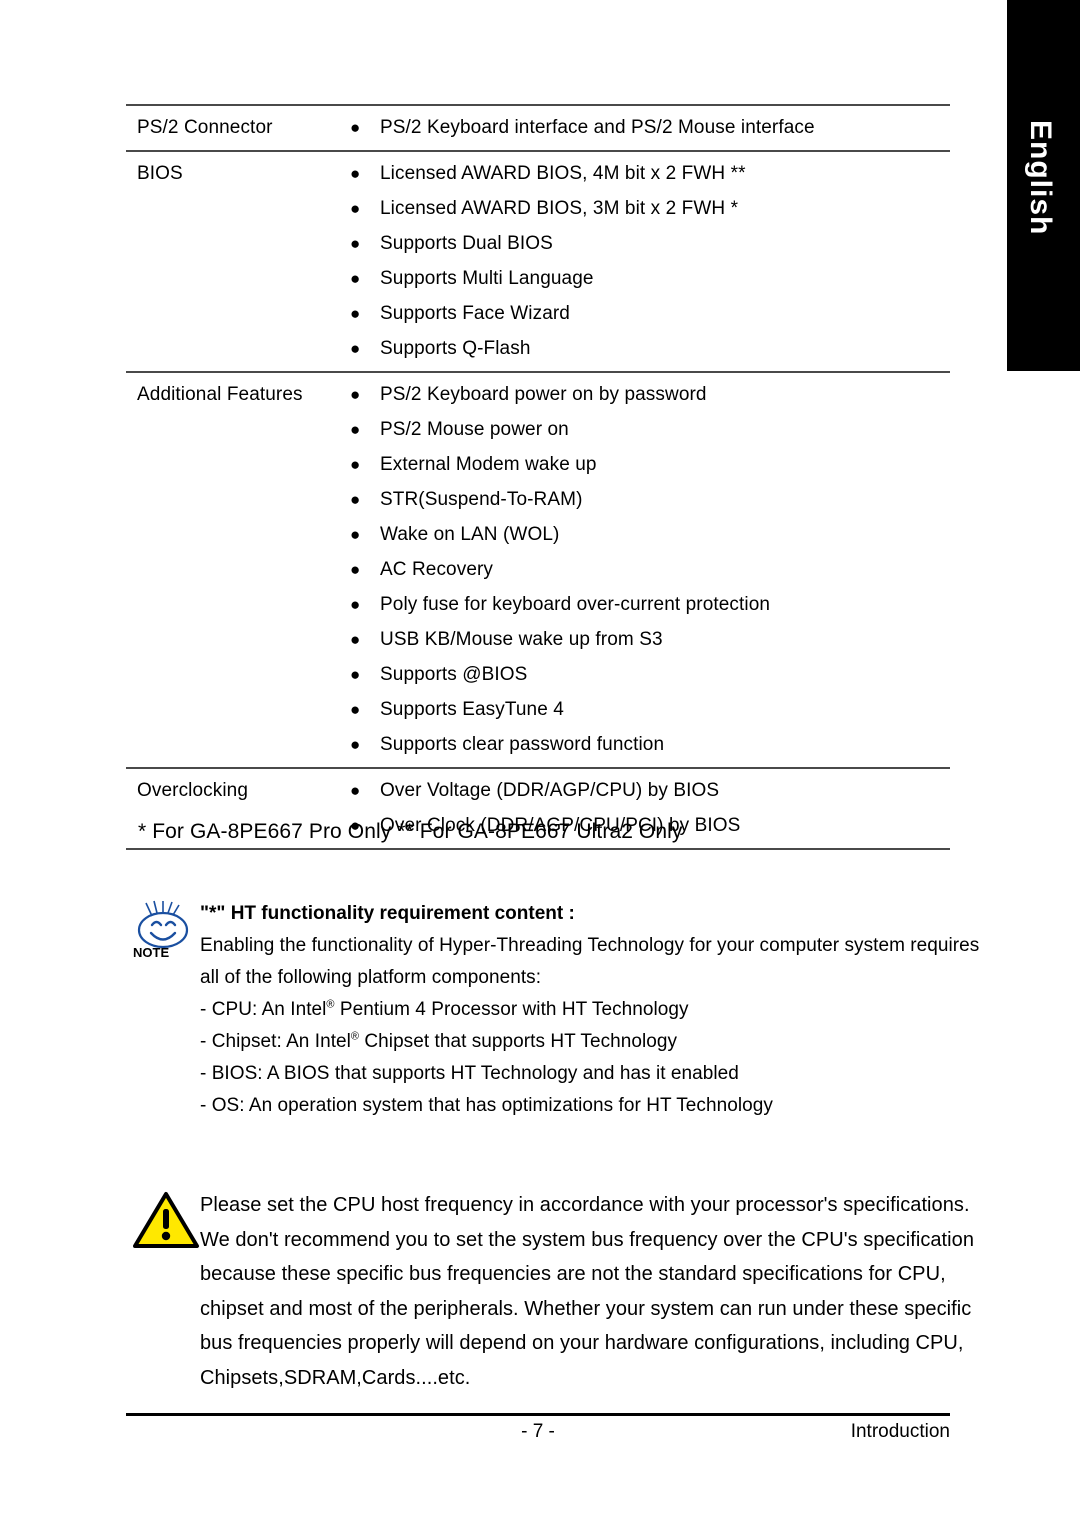 The height and width of the screenshot is (1529, 1080). I want to click on spec-item-text: Supports @BIOS, so click(454, 674).